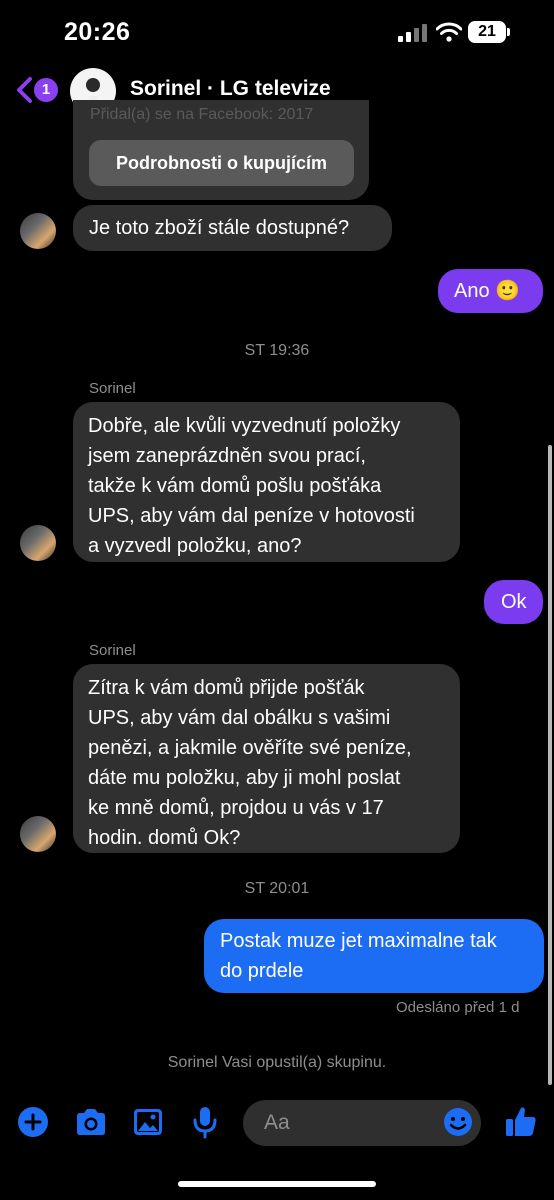 Image resolution: width=554 pixels, height=1200 pixels. Describe the element at coordinates (235, 486) in the screenshot. I see `message-line: takže k vám domů pošlu pošťáka` at that location.